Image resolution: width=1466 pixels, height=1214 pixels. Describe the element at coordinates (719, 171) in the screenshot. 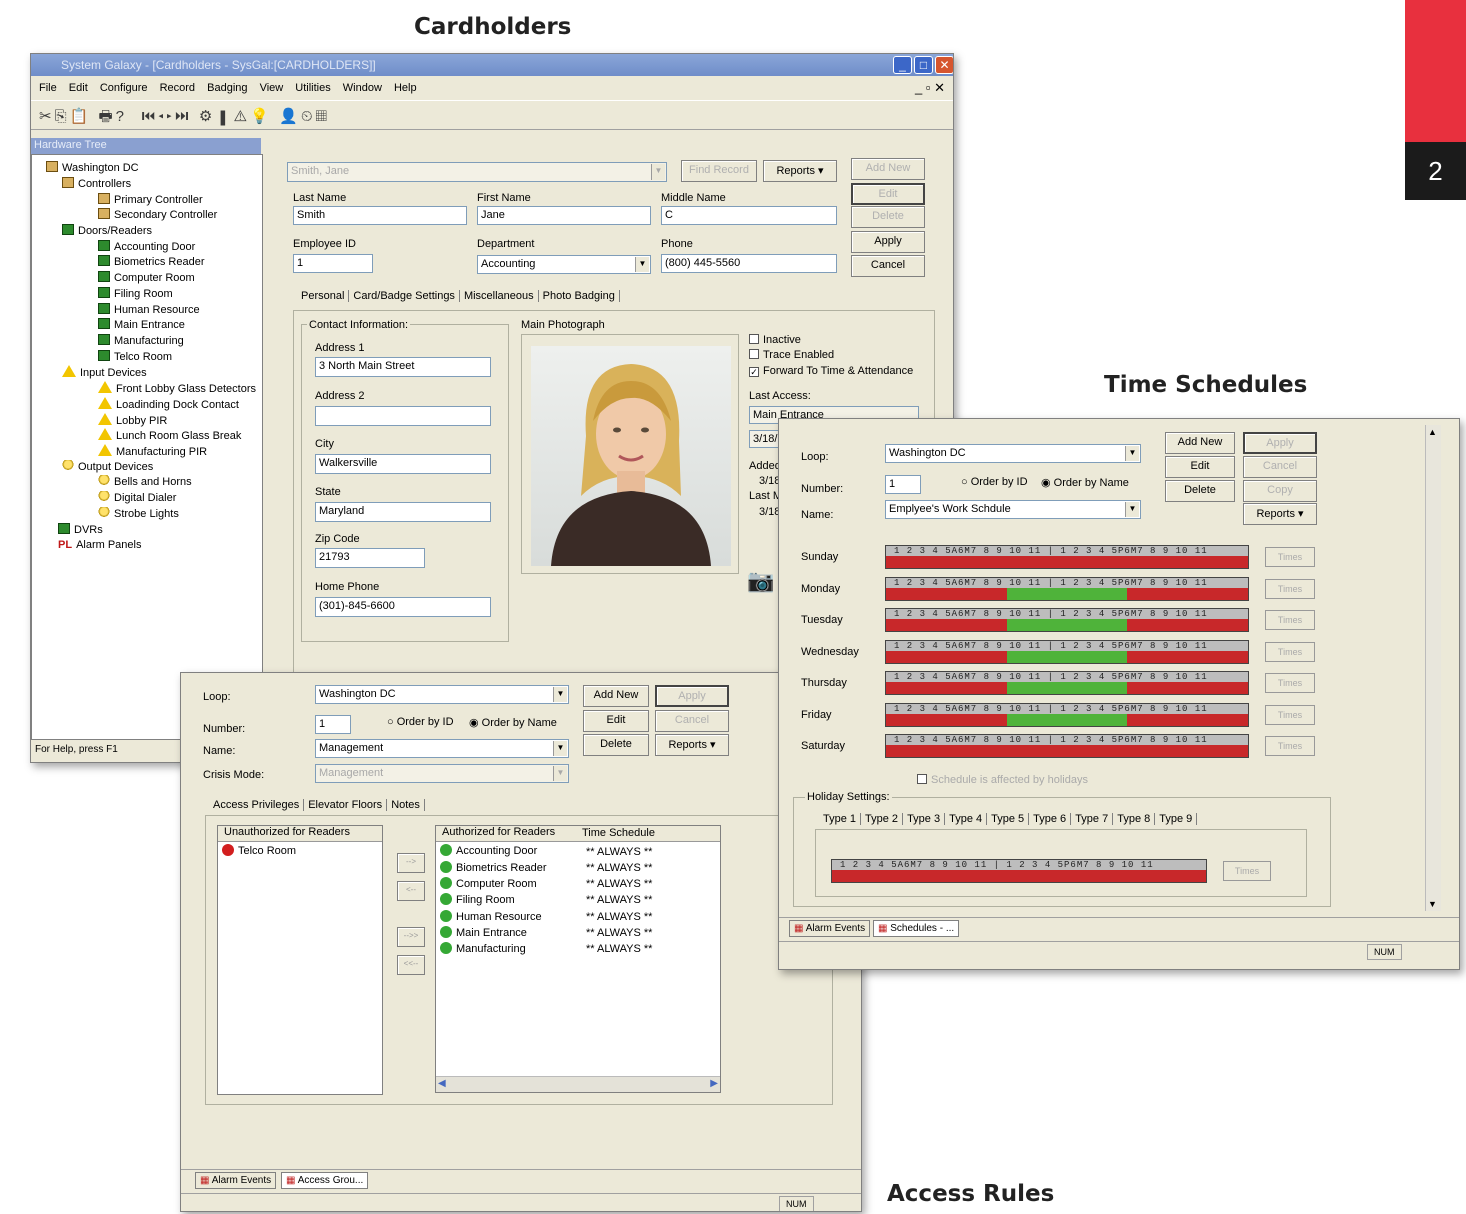

I see `find-record-button: Find Record` at that location.